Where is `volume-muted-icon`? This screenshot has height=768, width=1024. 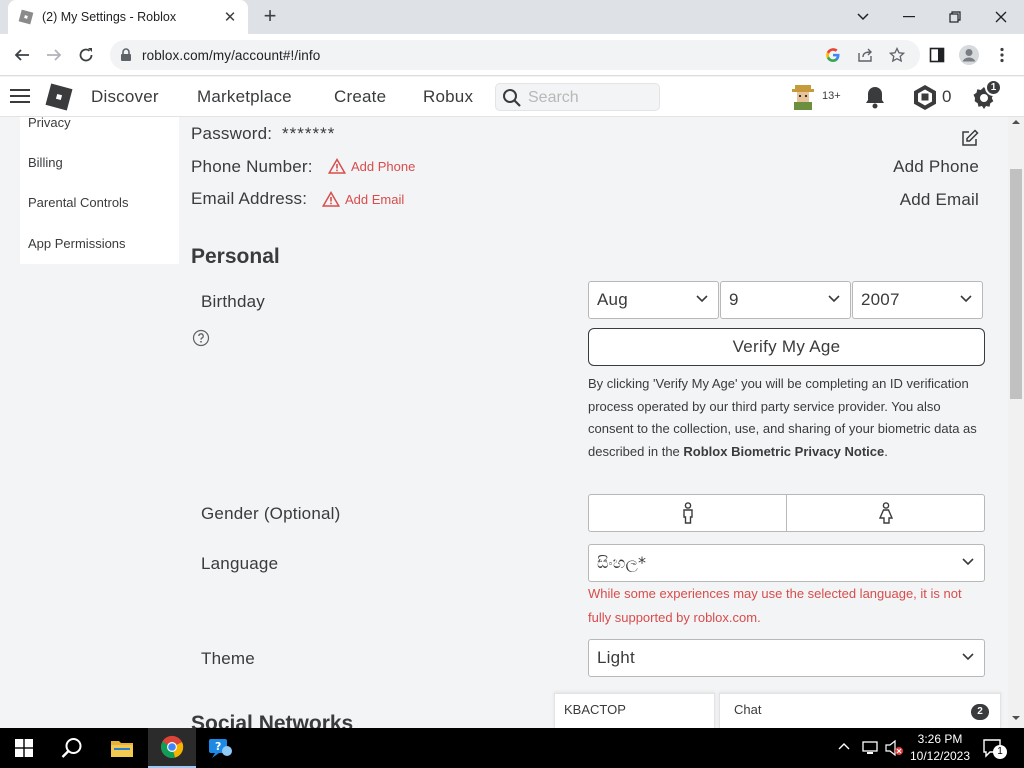
volume-muted-icon is located at coordinates (894, 748).